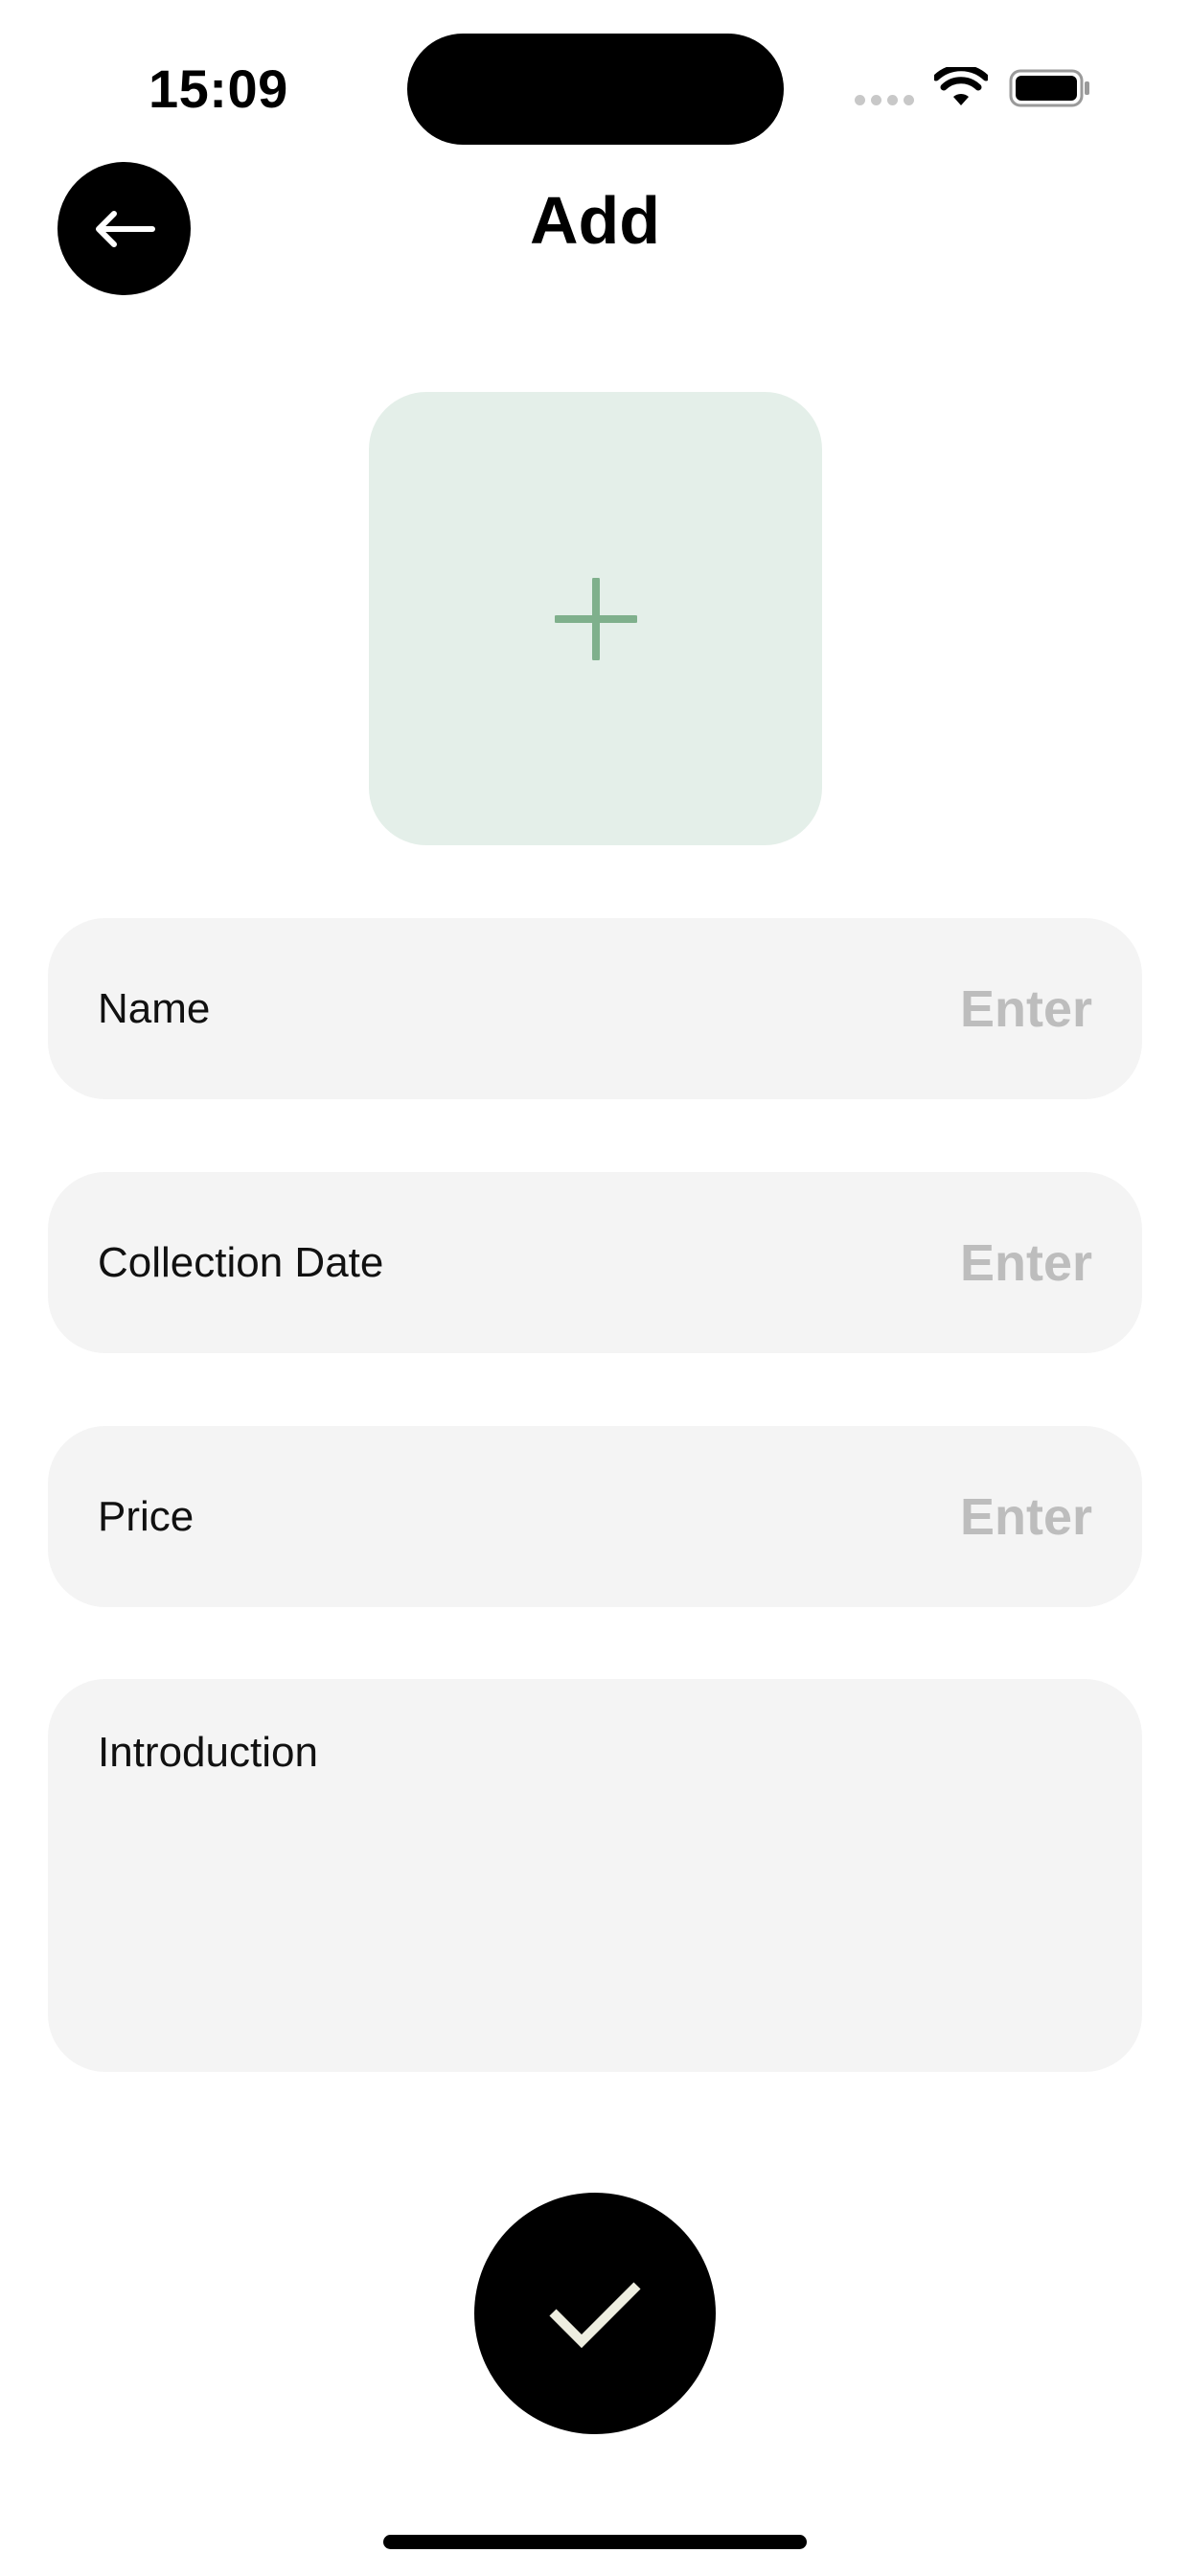 The width and height of the screenshot is (1190, 2576). I want to click on price-label: Price, so click(147, 1516).